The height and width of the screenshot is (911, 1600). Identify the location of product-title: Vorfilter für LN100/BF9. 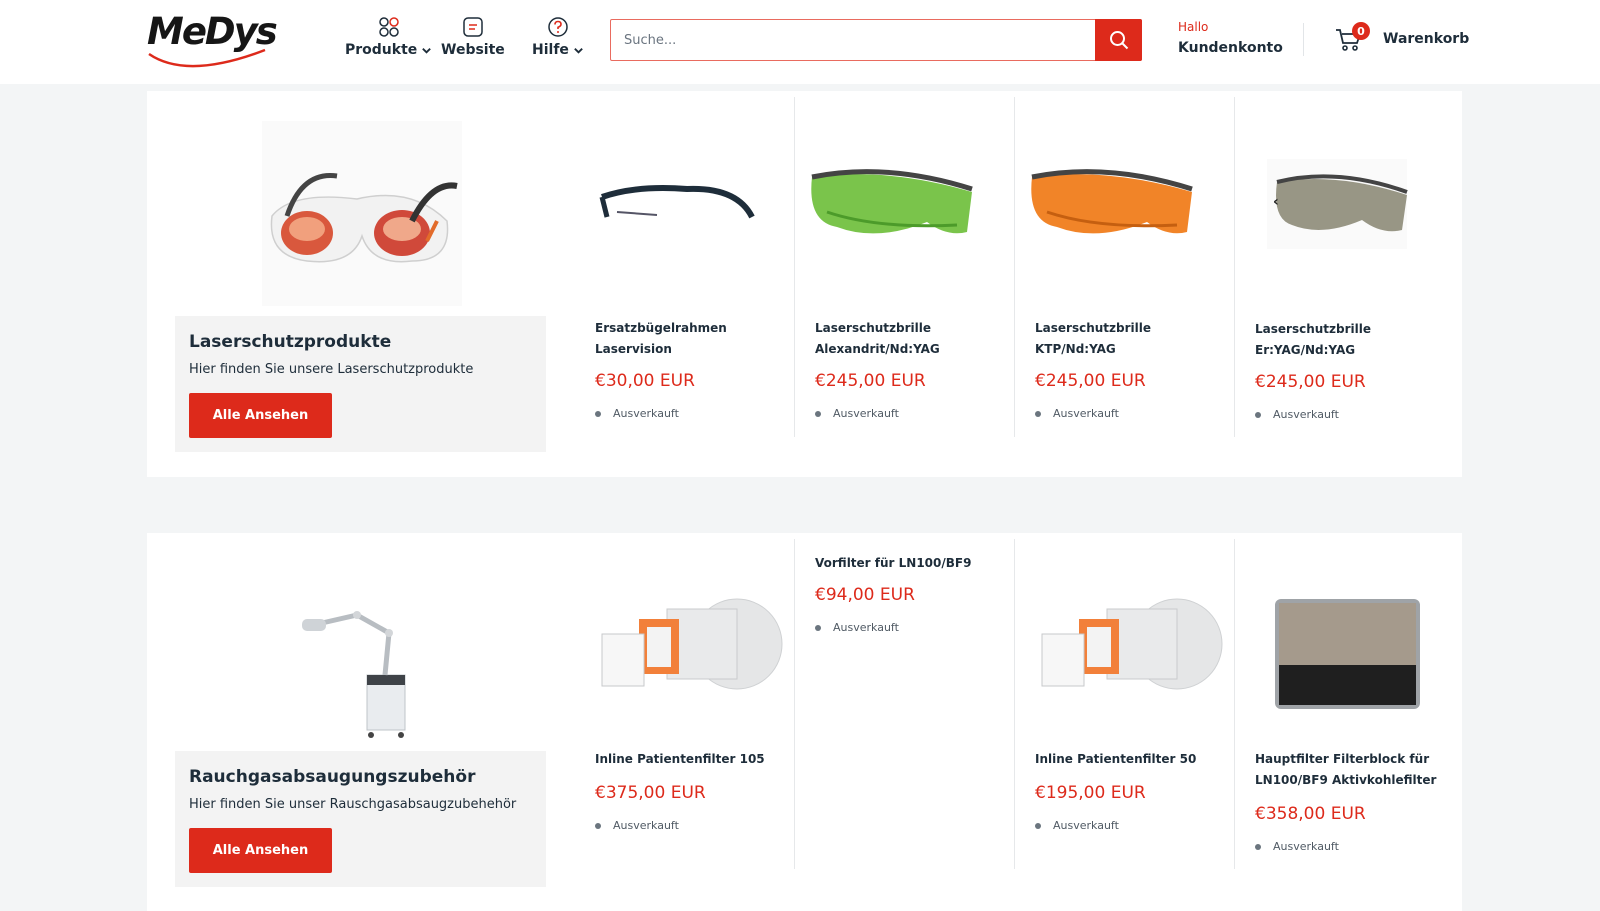
(910, 563).